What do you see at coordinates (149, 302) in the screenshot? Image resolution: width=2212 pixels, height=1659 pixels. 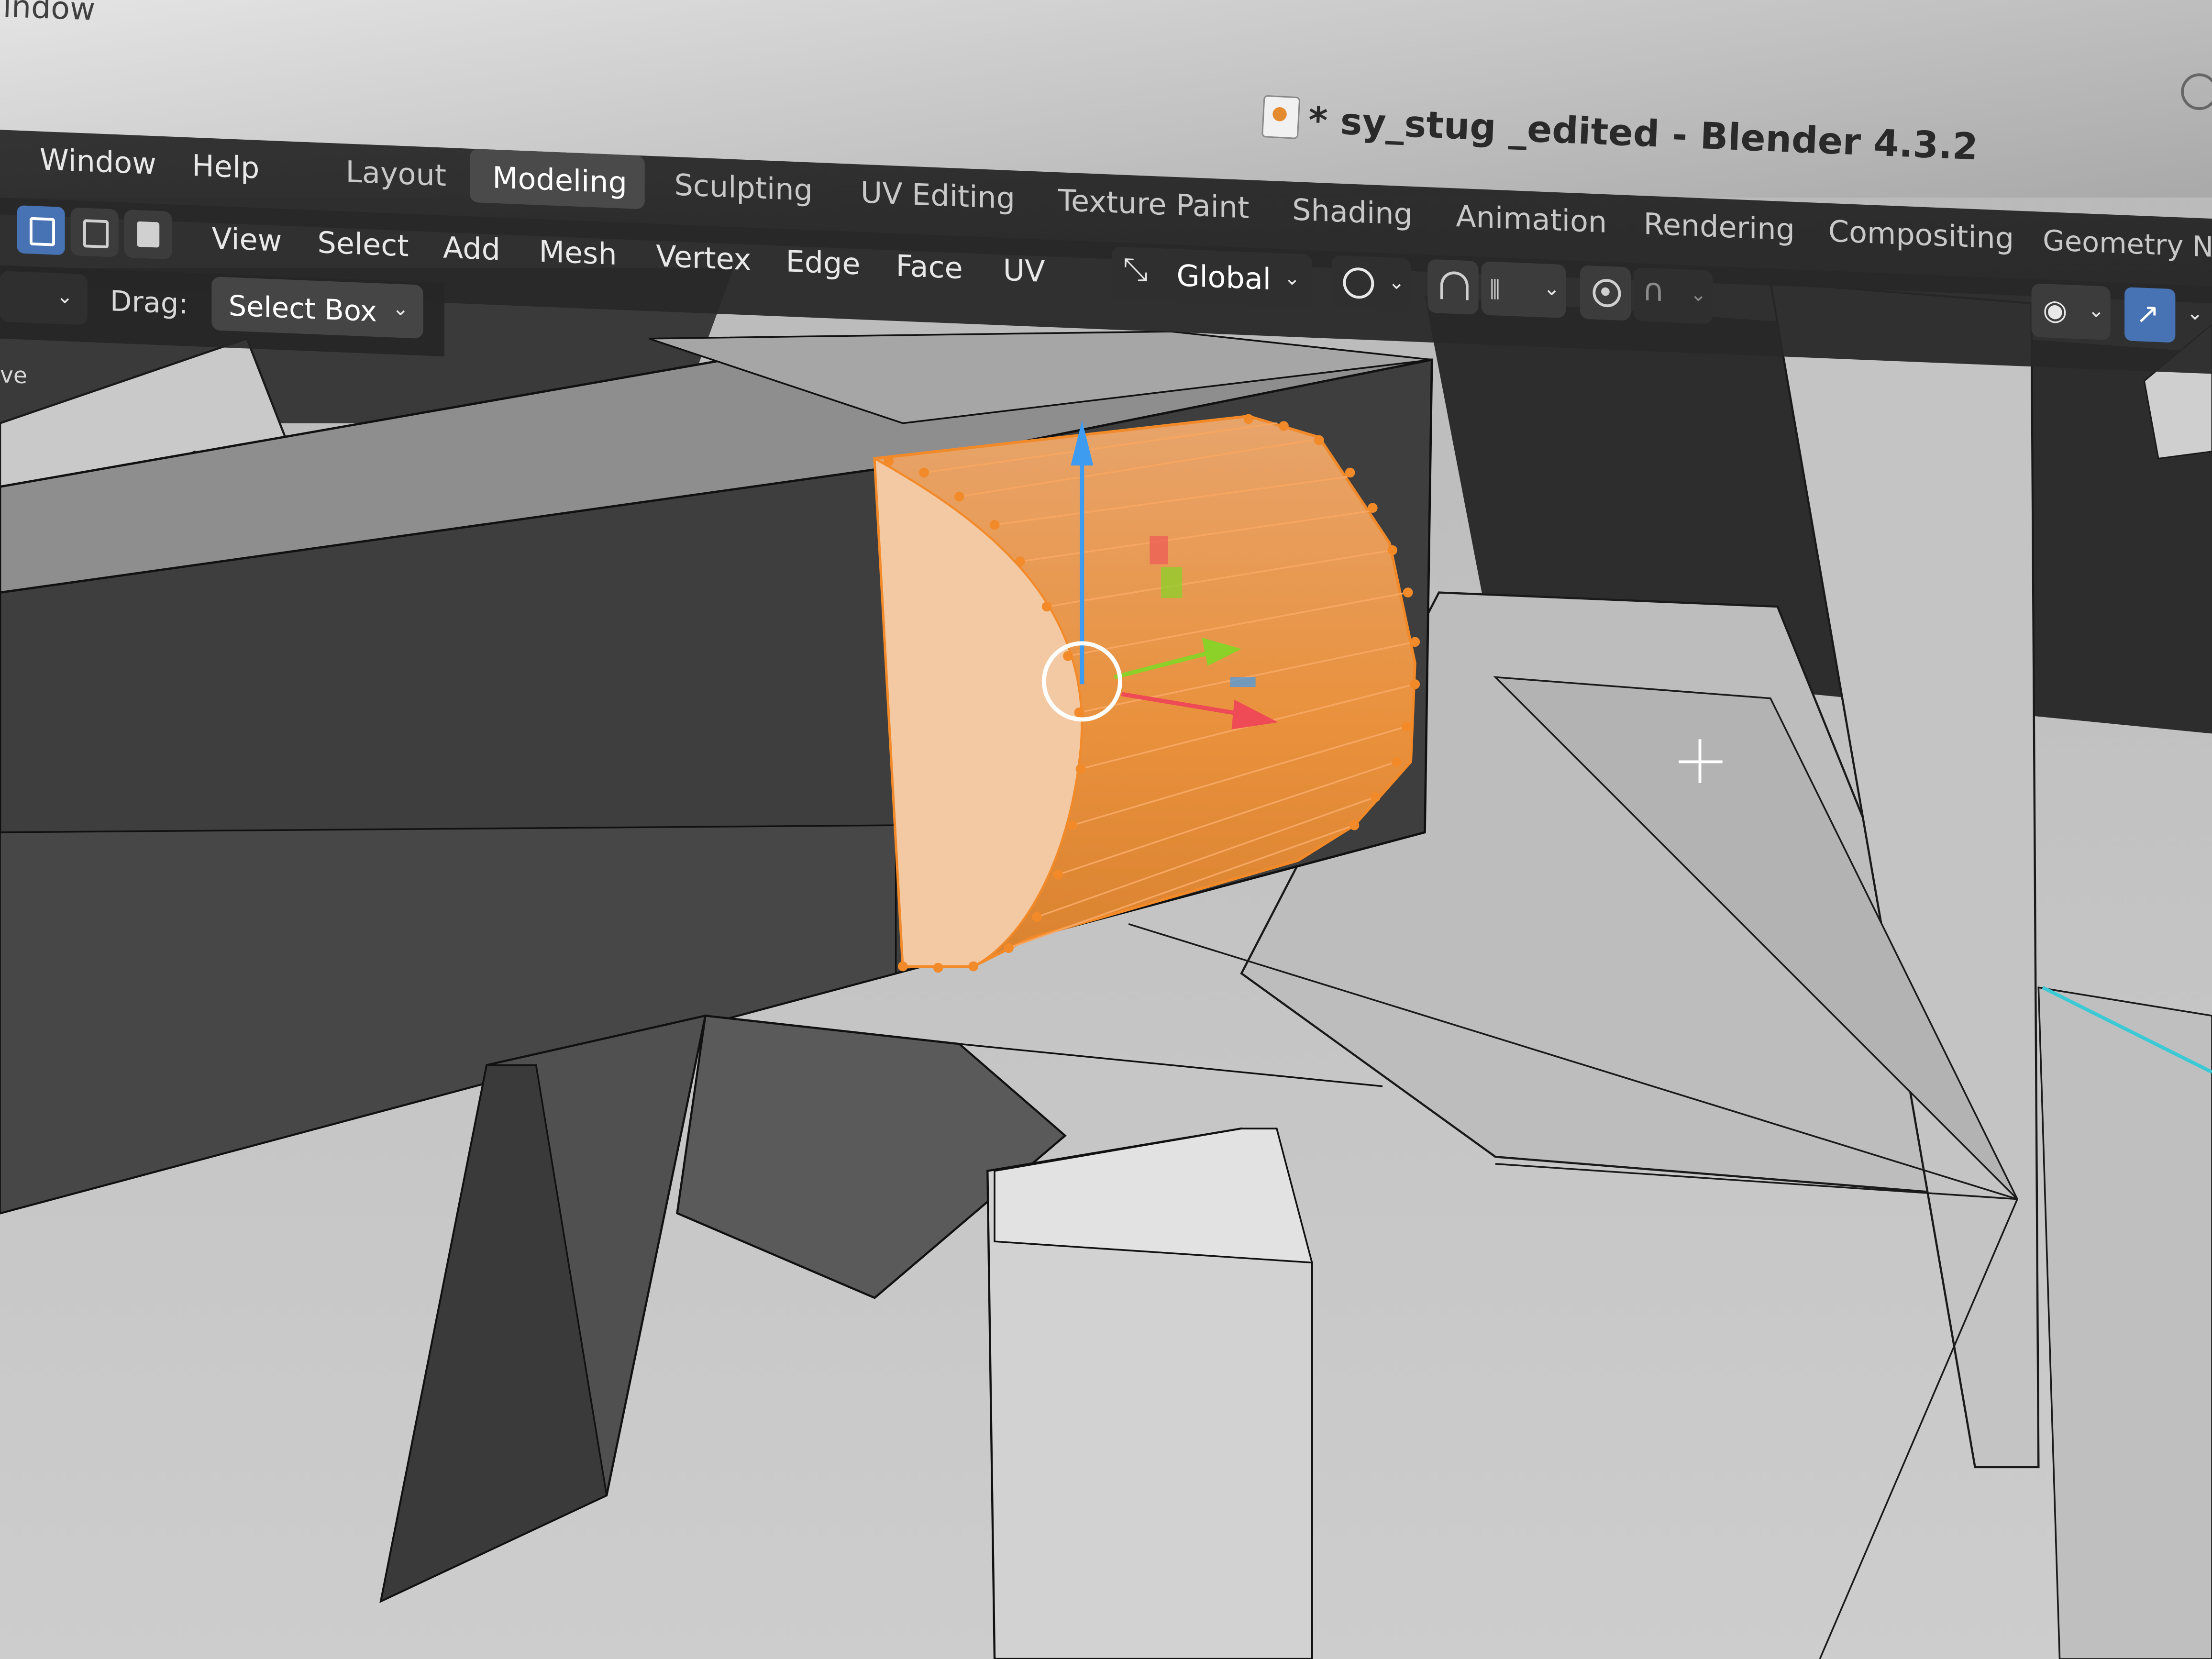 I see `drag-label: Drag:` at bounding box center [149, 302].